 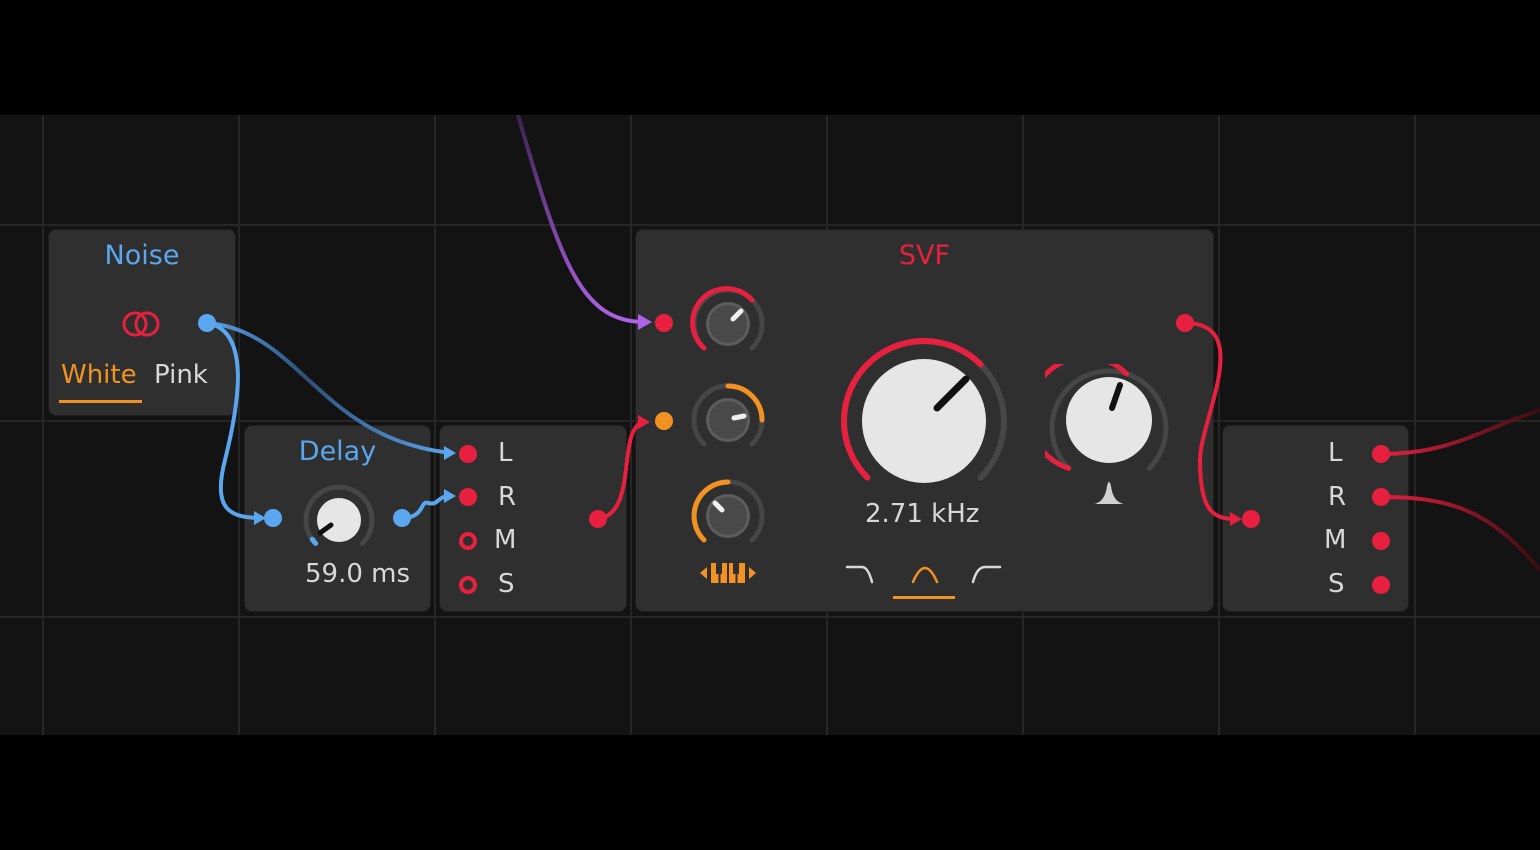 What do you see at coordinates (337, 451) in the screenshot?
I see `delay-title: Delay` at bounding box center [337, 451].